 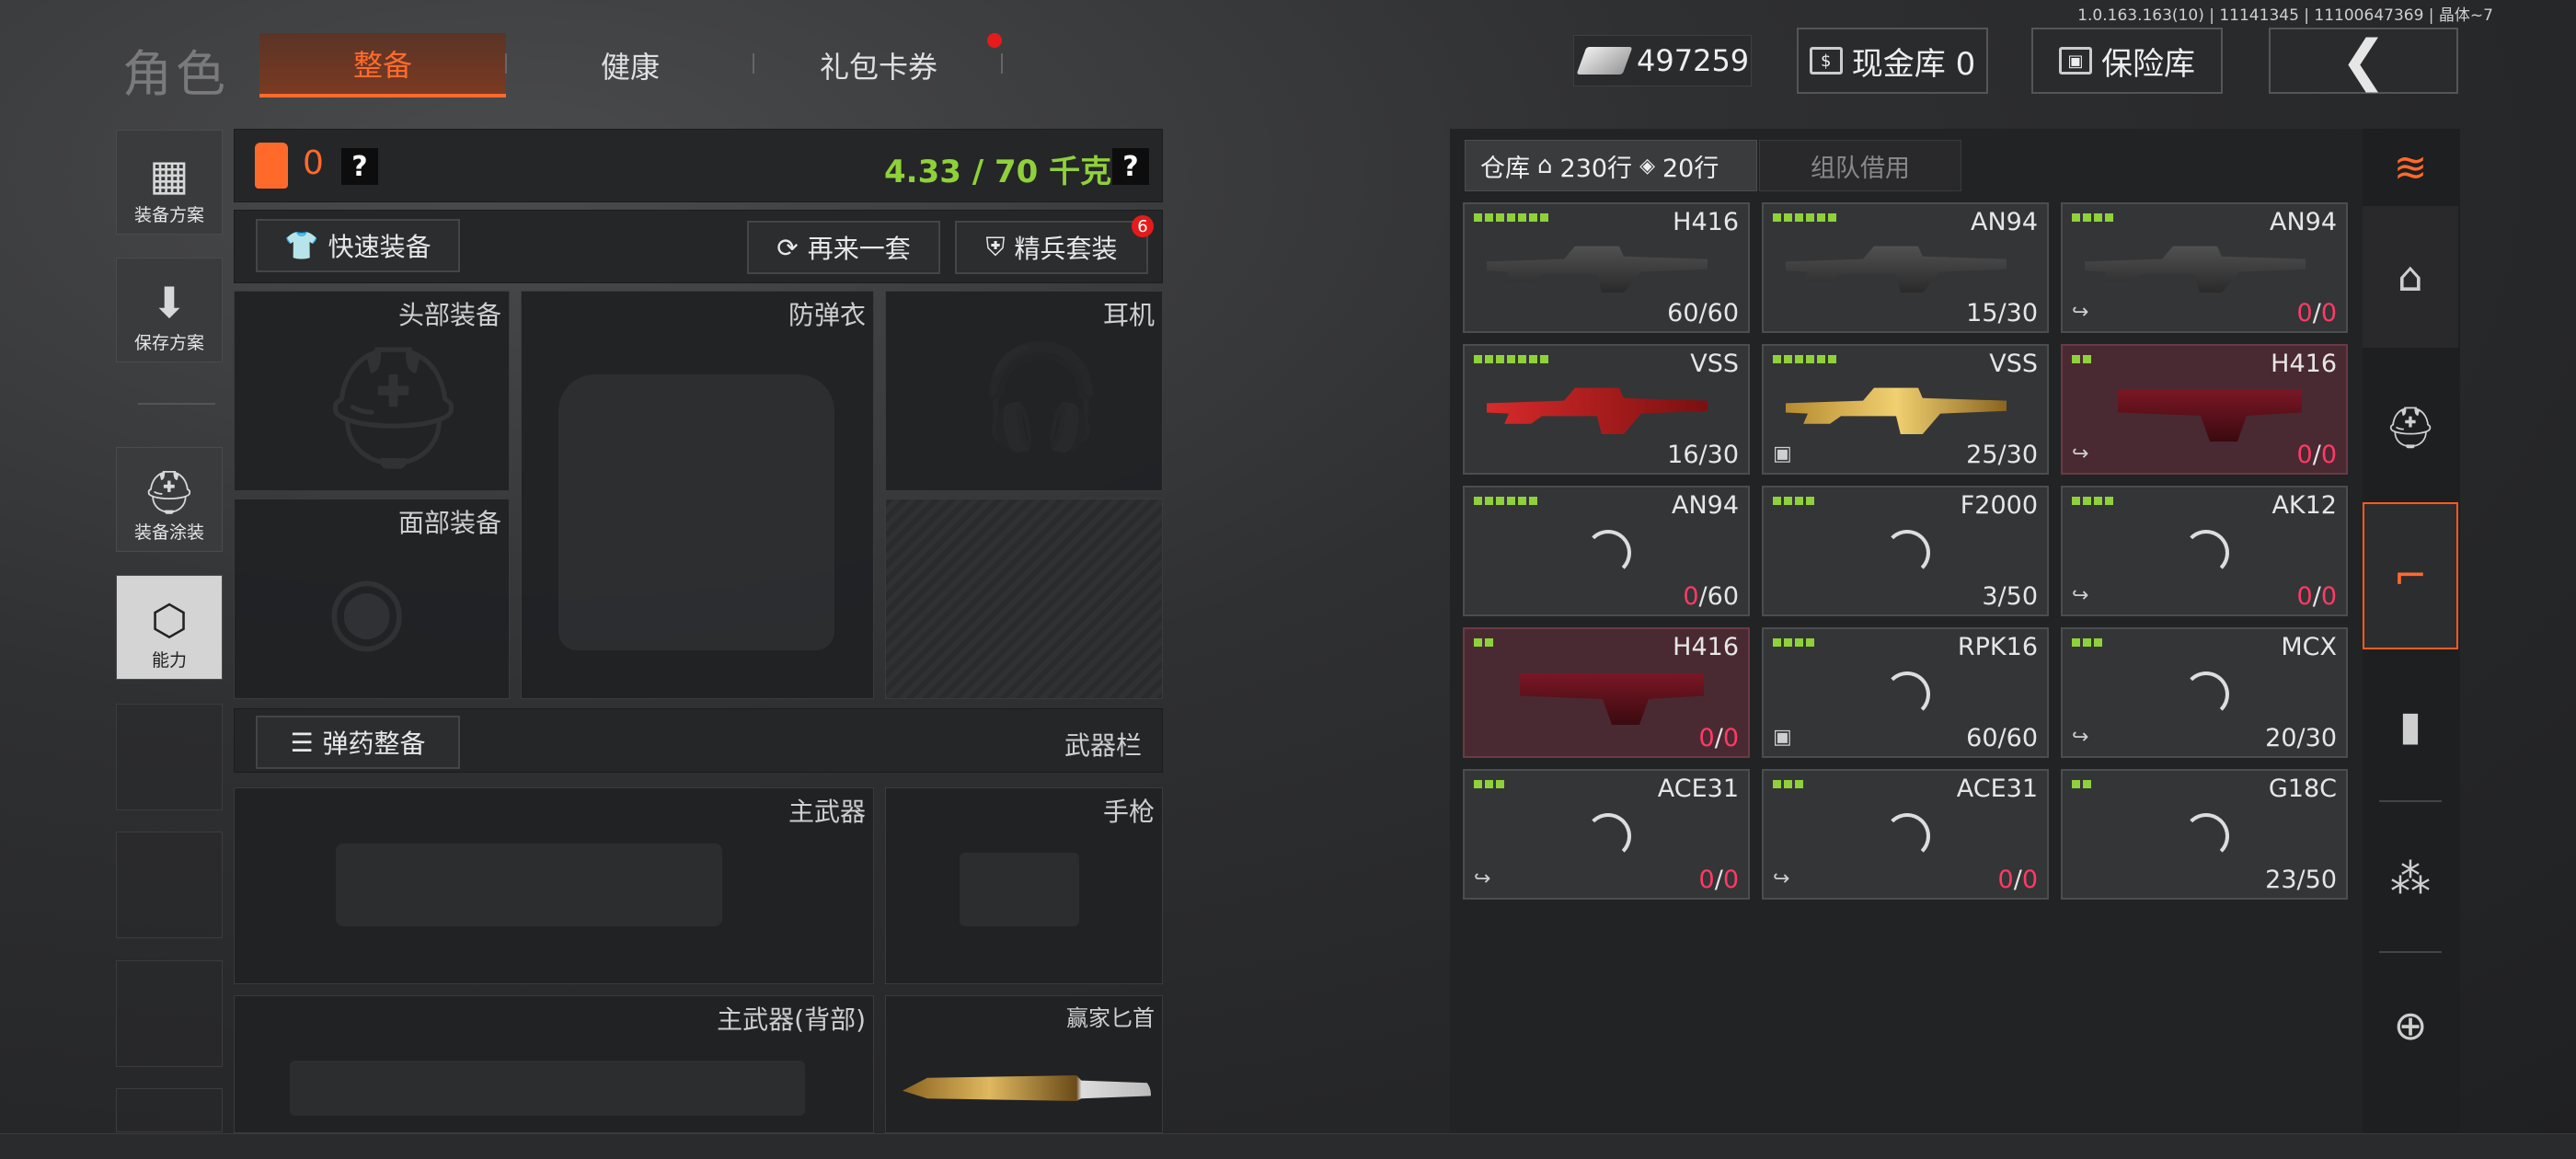 What do you see at coordinates (2281, 738) in the screenshot?
I see `ammo-current: 20` at bounding box center [2281, 738].